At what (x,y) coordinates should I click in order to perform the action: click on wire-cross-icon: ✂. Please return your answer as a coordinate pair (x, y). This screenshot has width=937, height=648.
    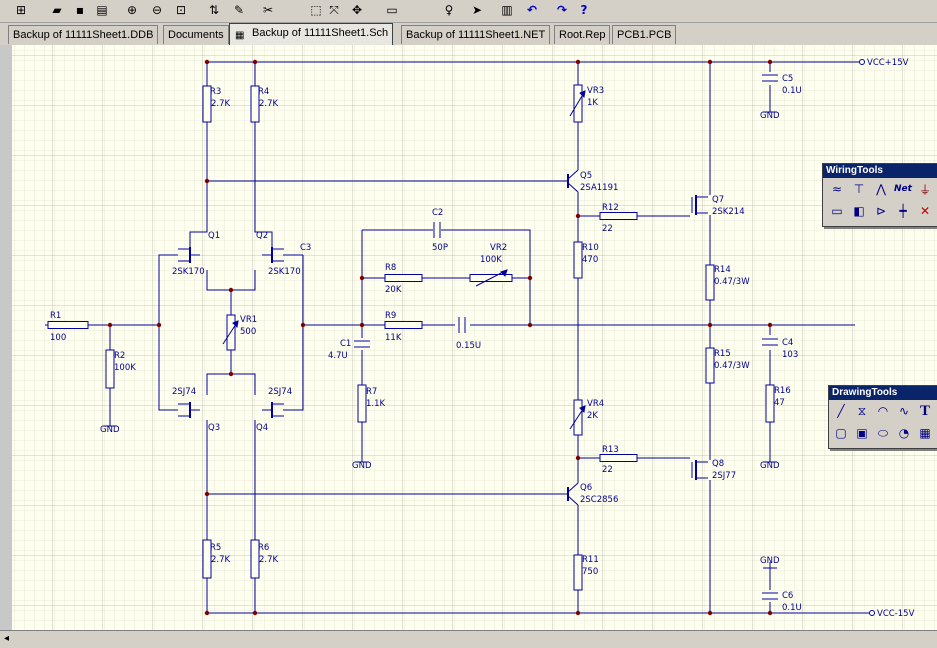
    Looking at the image, I should click on (268, 10).